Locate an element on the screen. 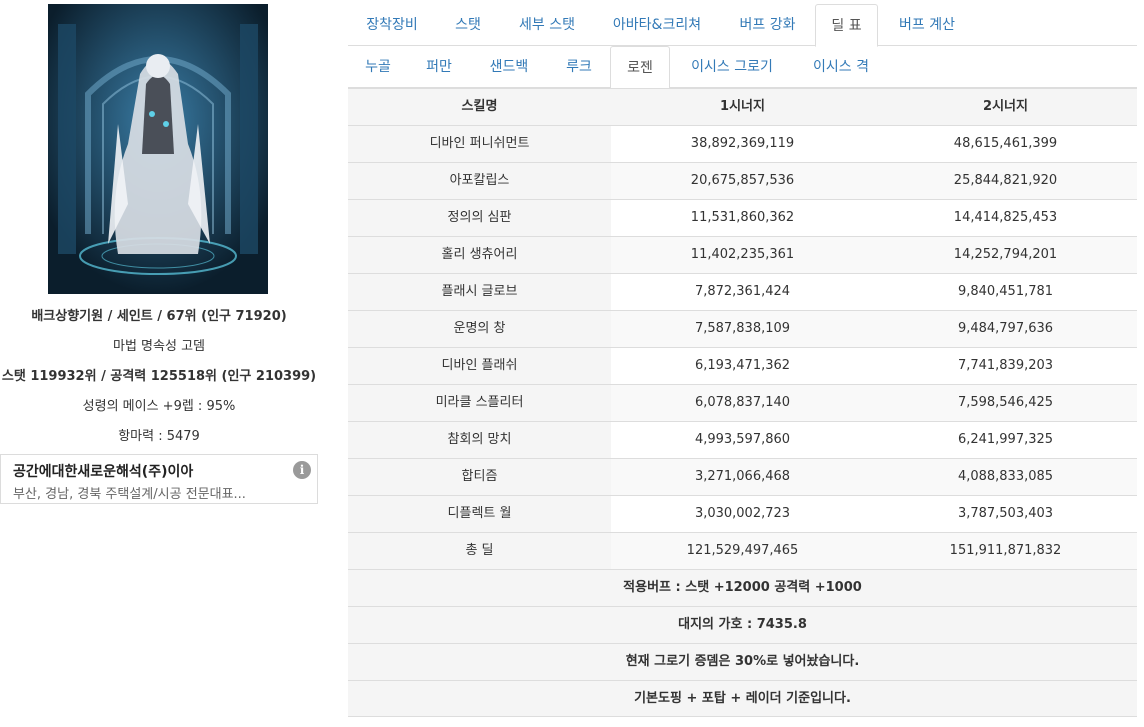 This screenshot has height=727, width=1144. table-row: 운명의 창 7,587,838,109 9,484,797,636 is located at coordinates (742, 328).